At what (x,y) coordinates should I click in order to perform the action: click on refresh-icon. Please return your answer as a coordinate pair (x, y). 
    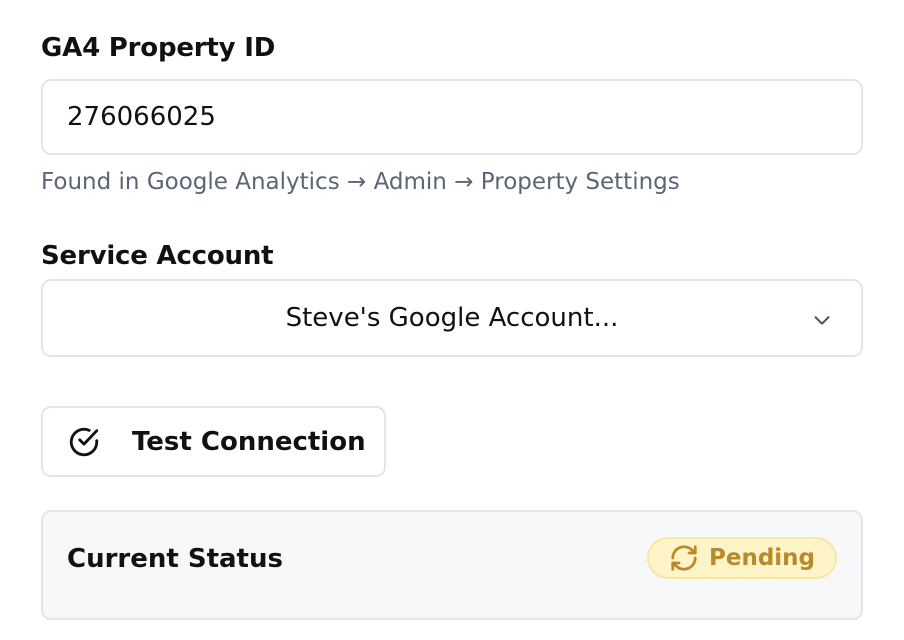
    Looking at the image, I should click on (684, 558).